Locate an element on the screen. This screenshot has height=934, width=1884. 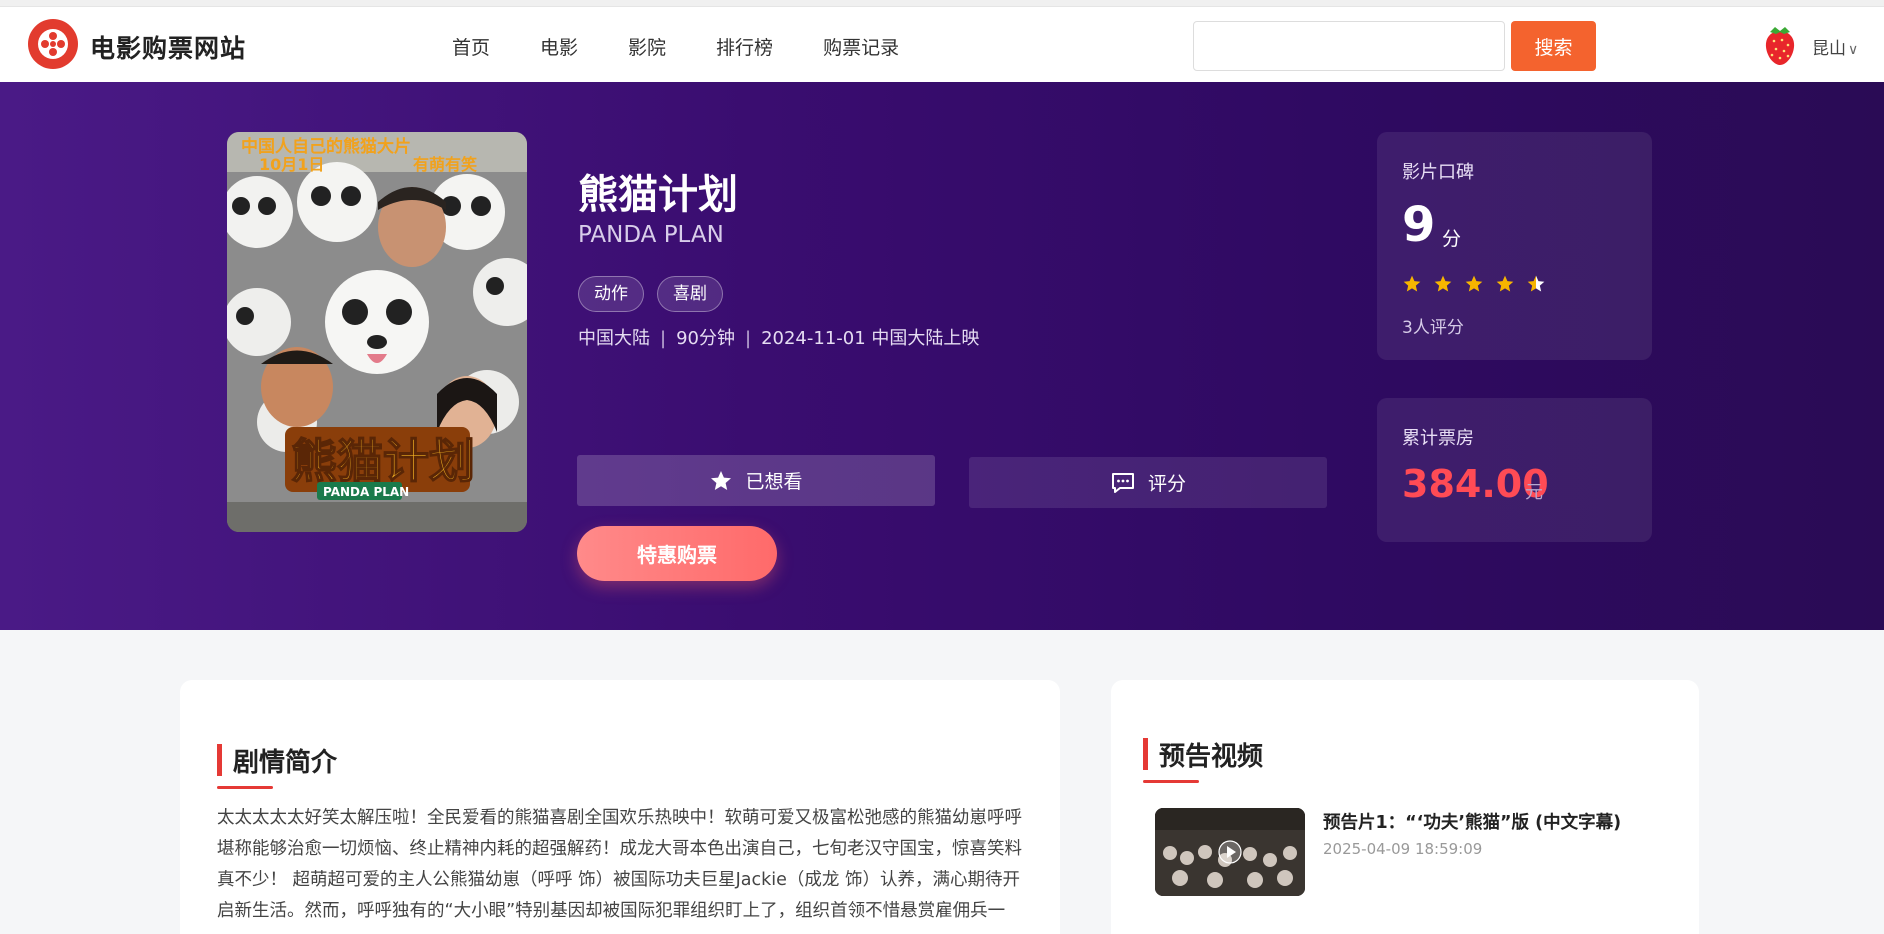
trailer-heading: 预告视频 is located at coordinates (1203, 759).